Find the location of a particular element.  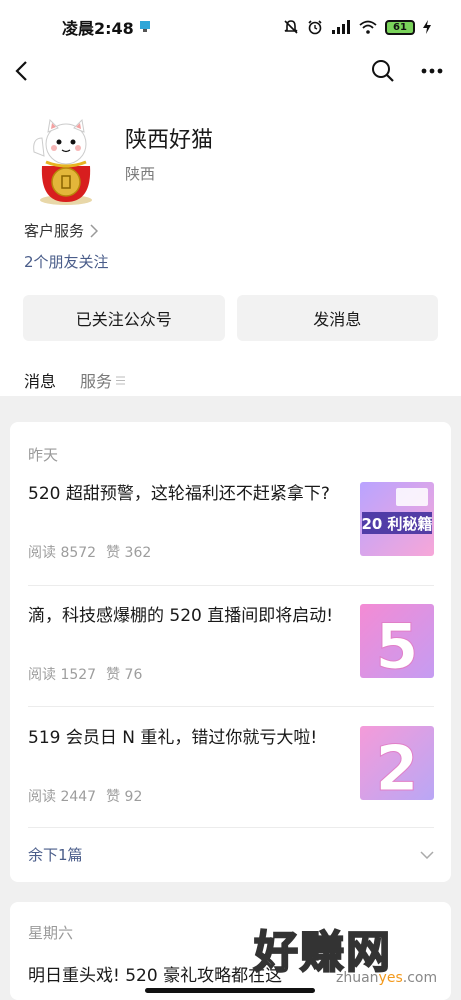

article-title: 520 超甜预警，这轮福利还不赶紧拿下? is located at coordinates (179, 494).